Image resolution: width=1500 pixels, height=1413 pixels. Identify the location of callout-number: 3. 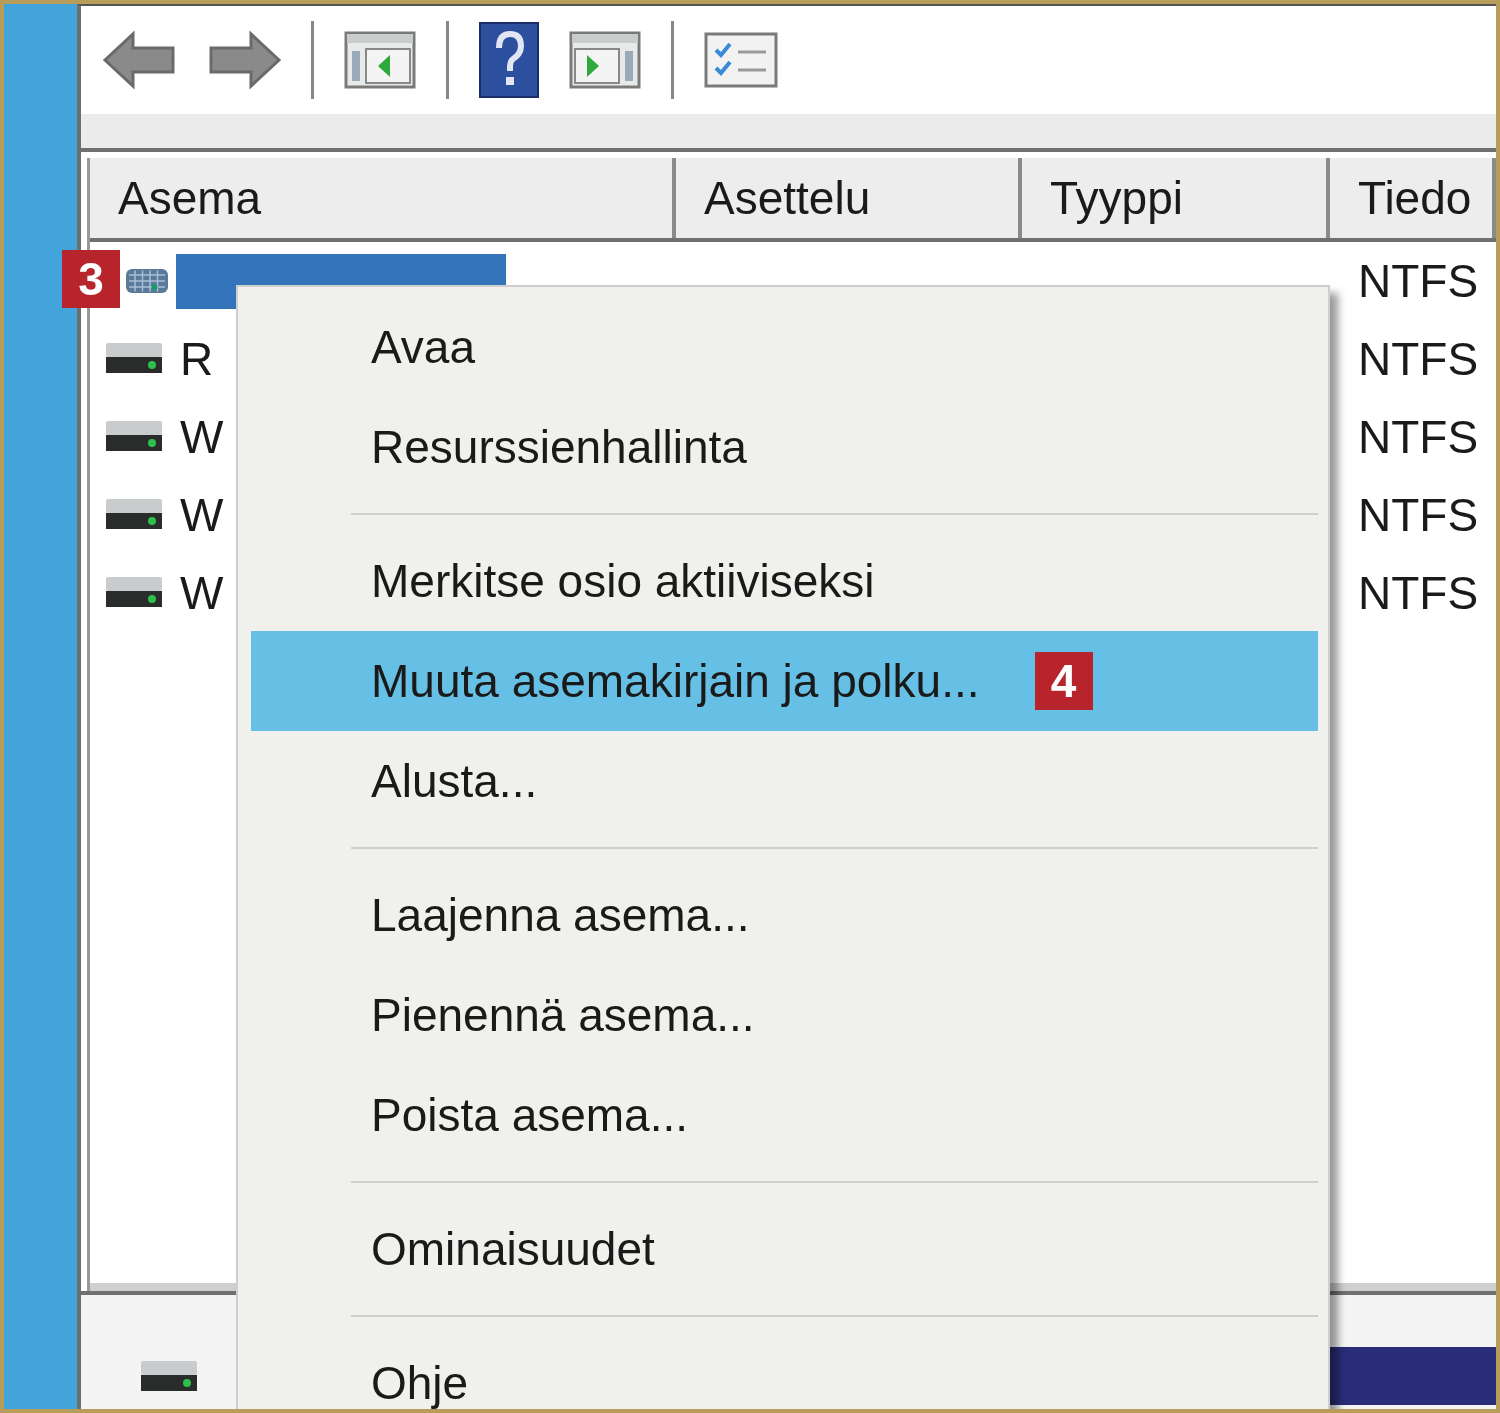
(91, 279).